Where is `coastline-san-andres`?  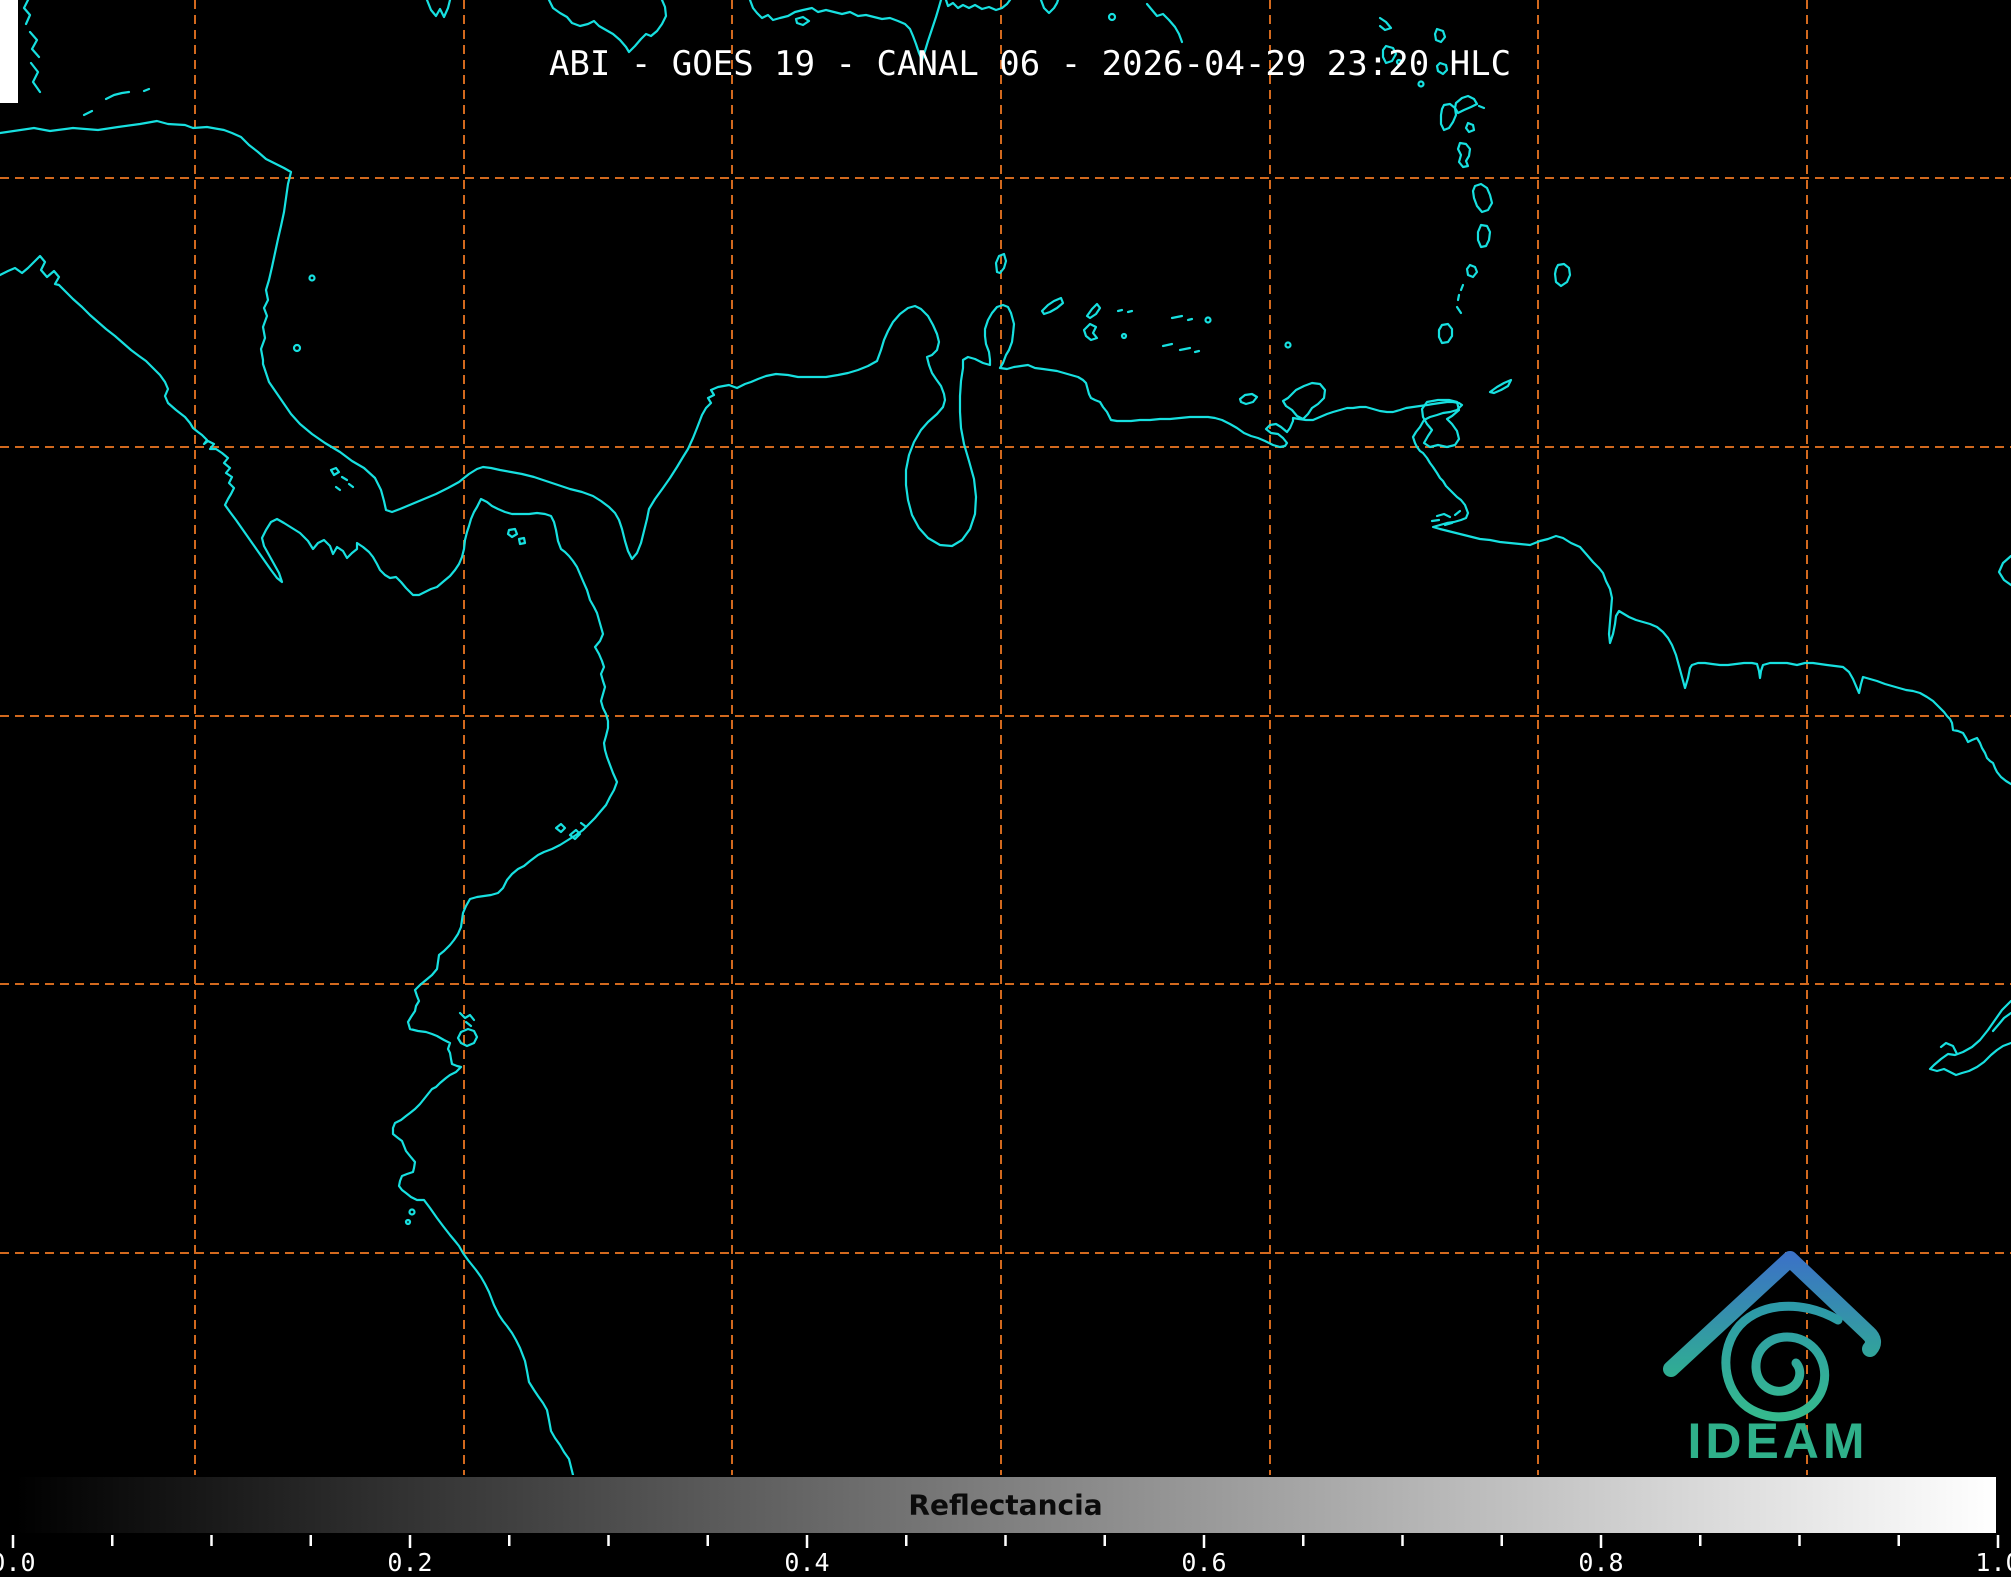
coastline-san-andres is located at coordinates (297, 348).